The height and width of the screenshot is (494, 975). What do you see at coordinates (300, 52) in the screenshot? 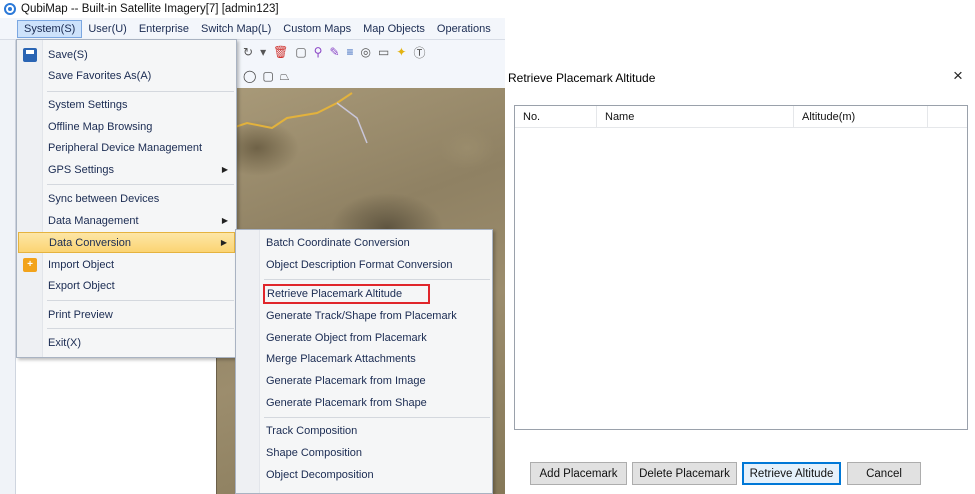
I see `frame-icon: ▢` at bounding box center [300, 52].